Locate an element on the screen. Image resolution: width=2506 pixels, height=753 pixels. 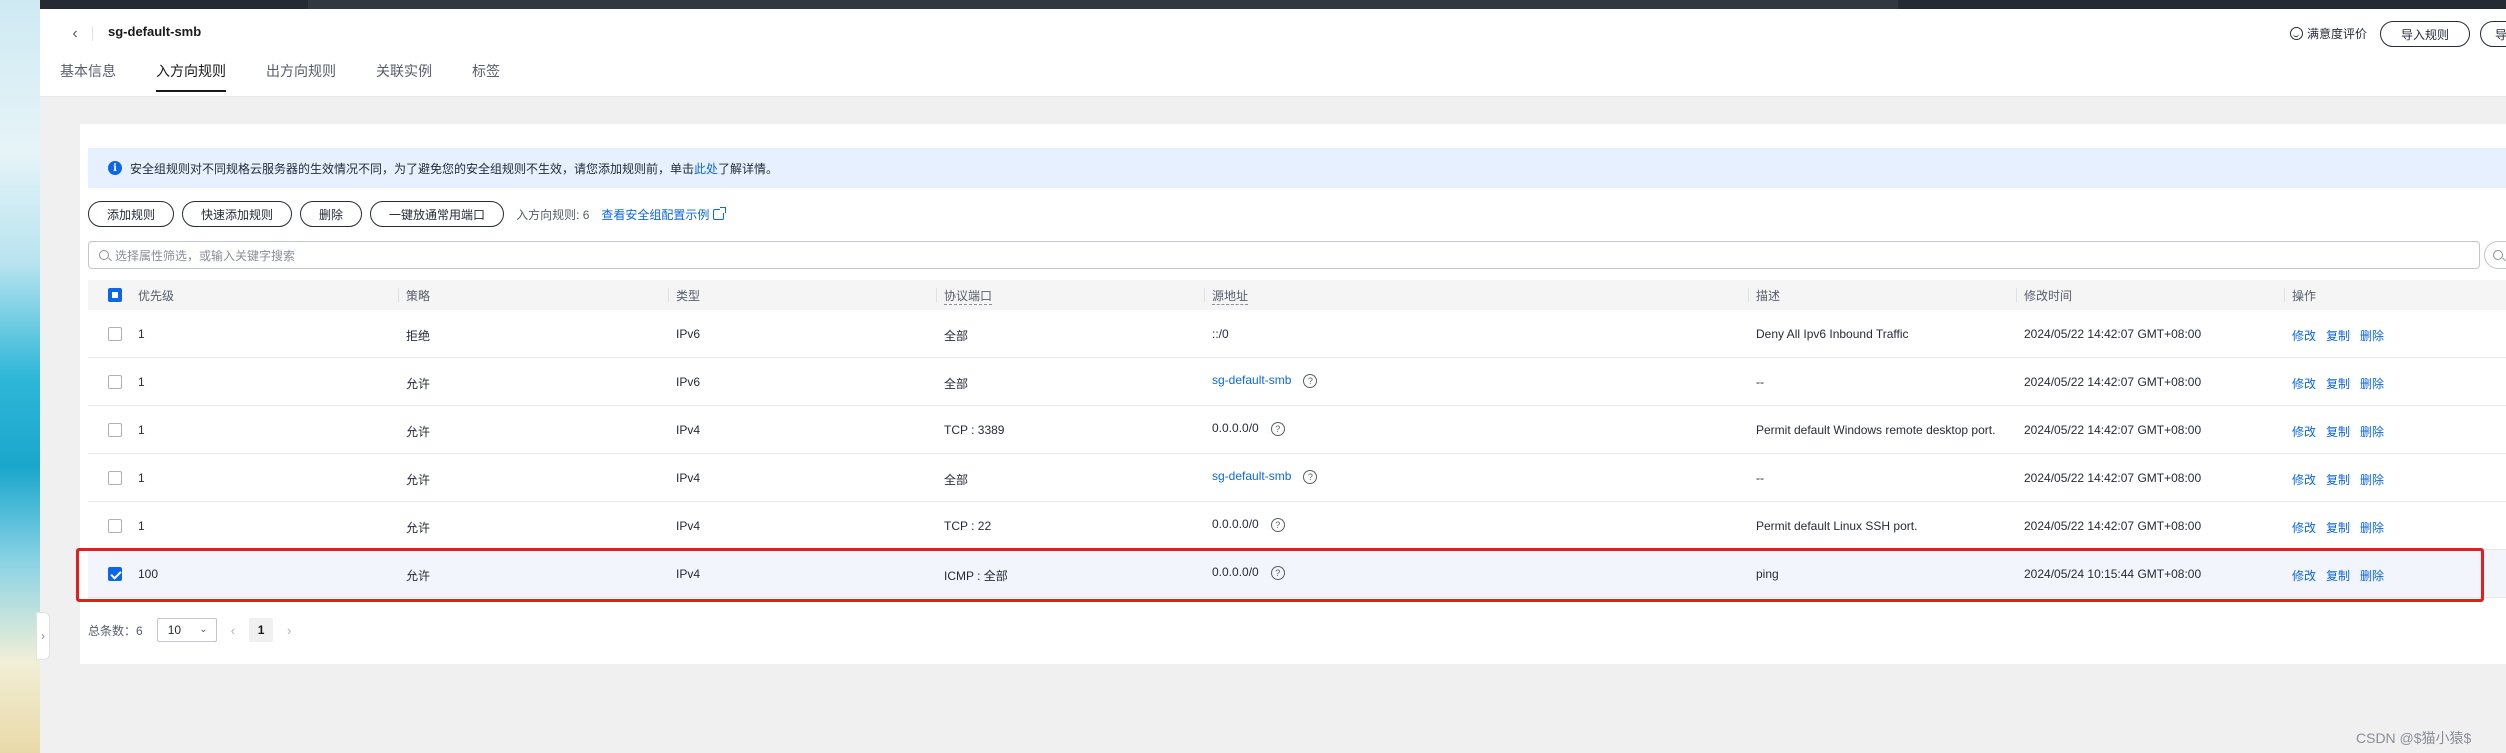
col-protocol-port-label: 协议端口 is located at coordinates (968, 296).